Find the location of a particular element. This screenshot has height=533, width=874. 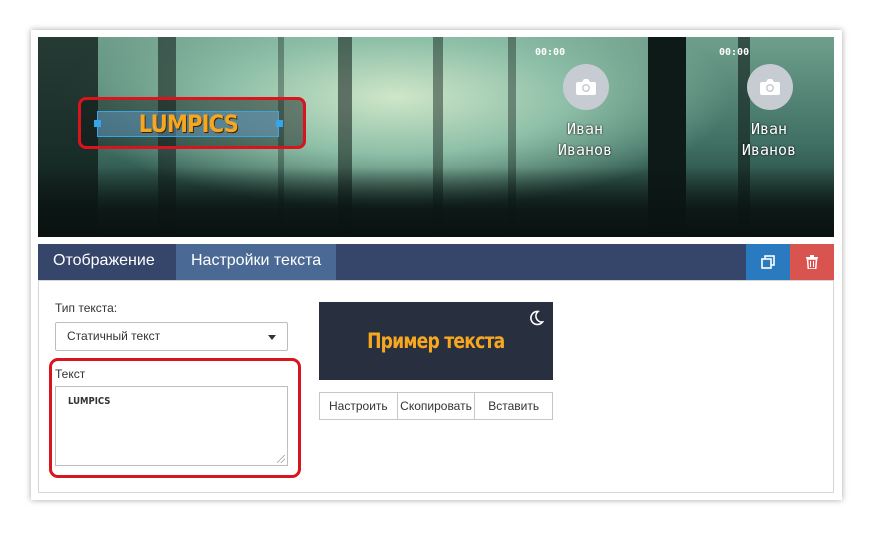

copy-icon is located at coordinates (768, 262).